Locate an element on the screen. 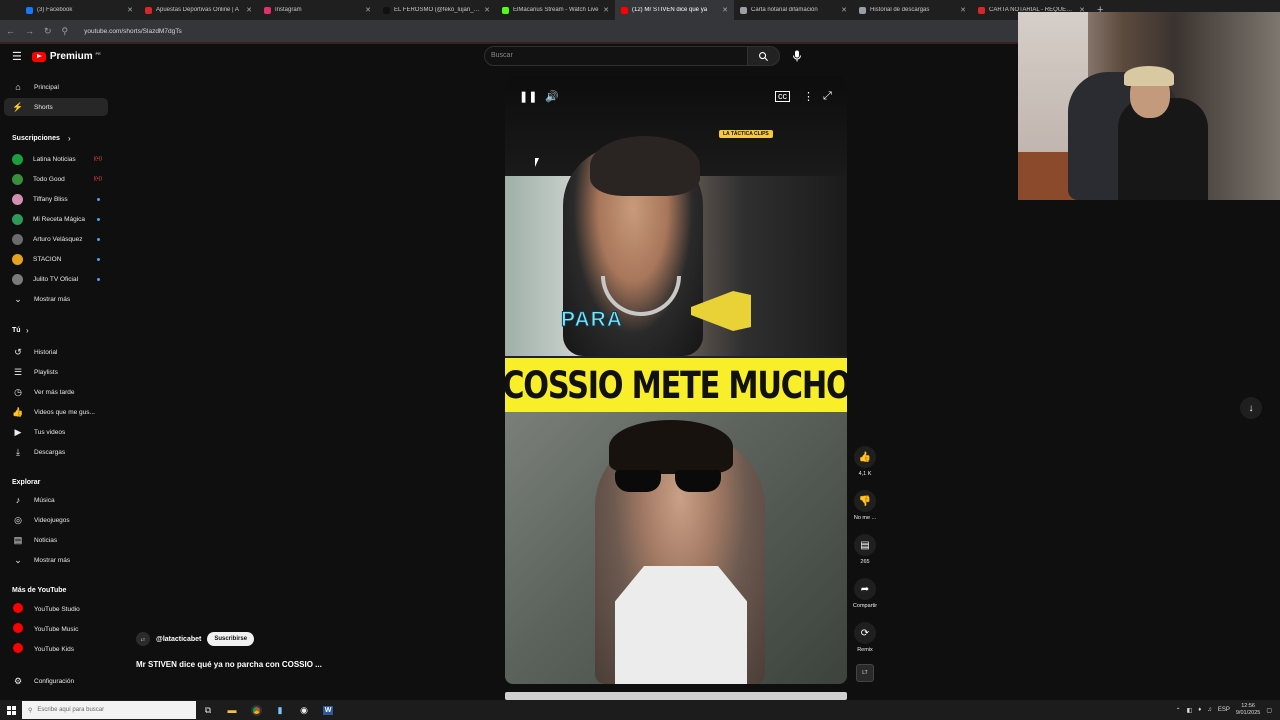  youtube-logo-icon is located at coordinates (38, 56).